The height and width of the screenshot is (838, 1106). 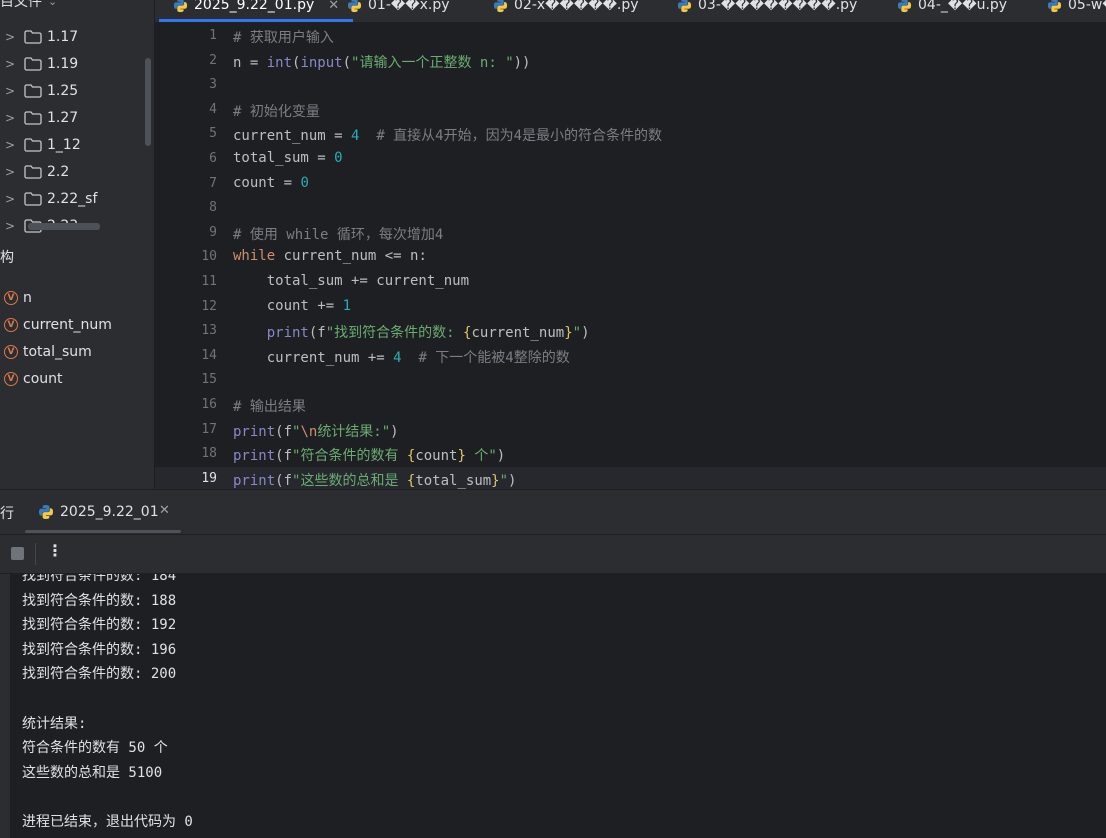 What do you see at coordinates (374, 480) in the screenshot?
I see `code-line: print(f"这些数的总和是 {total_sum}")` at bounding box center [374, 480].